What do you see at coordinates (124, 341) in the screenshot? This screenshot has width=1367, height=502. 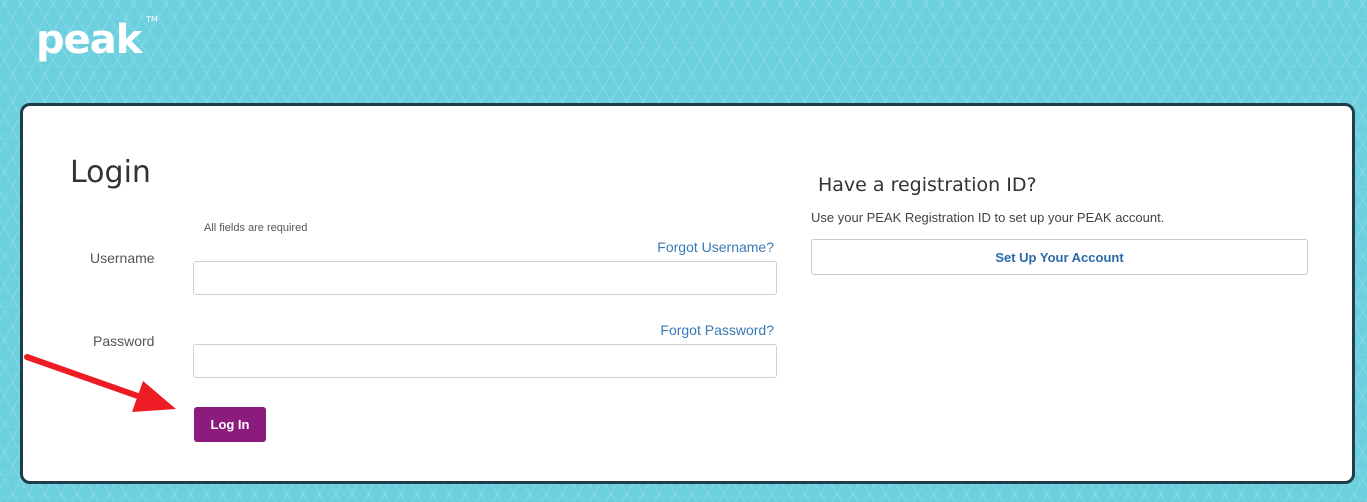 I see `password-label: Password` at bounding box center [124, 341].